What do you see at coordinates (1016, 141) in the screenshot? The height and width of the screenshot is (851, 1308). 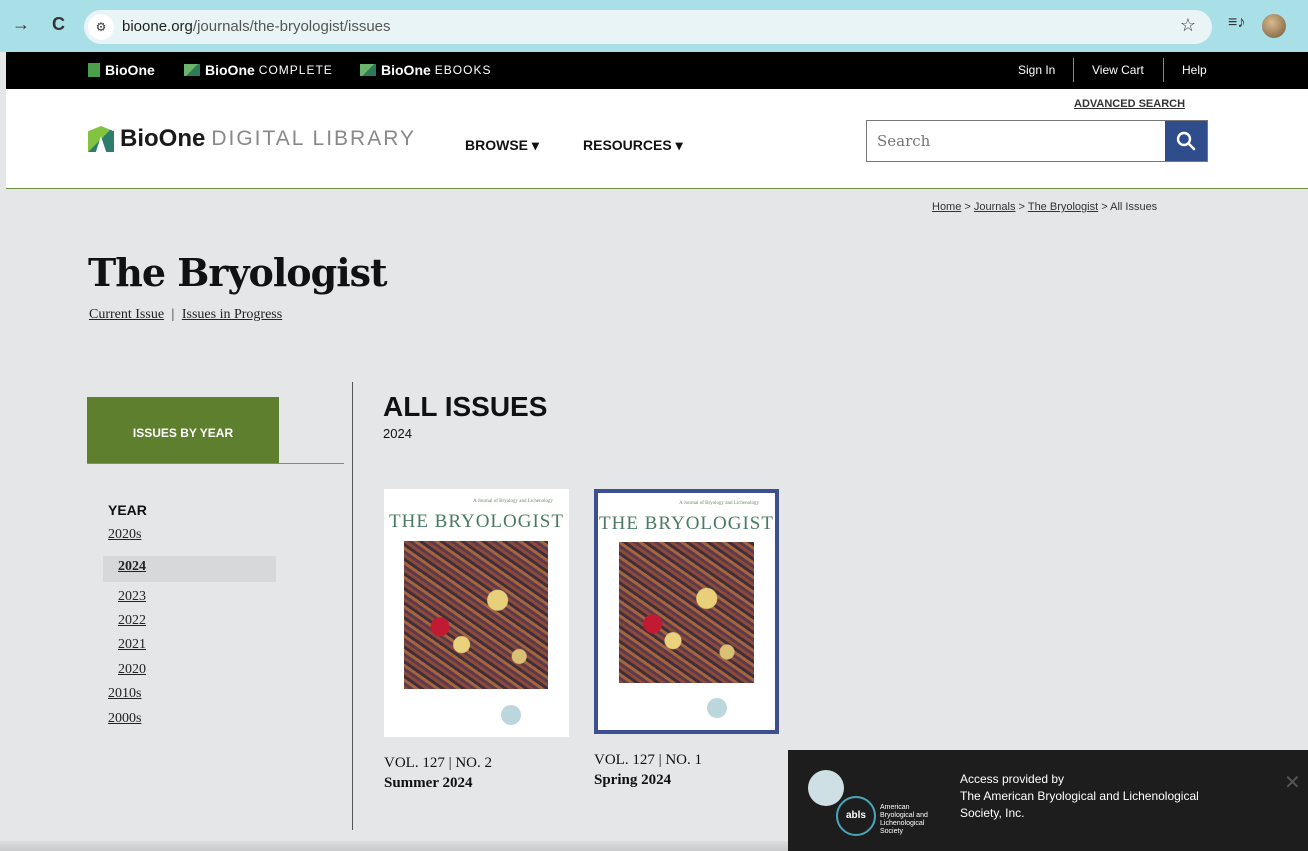 I see `search-input` at bounding box center [1016, 141].